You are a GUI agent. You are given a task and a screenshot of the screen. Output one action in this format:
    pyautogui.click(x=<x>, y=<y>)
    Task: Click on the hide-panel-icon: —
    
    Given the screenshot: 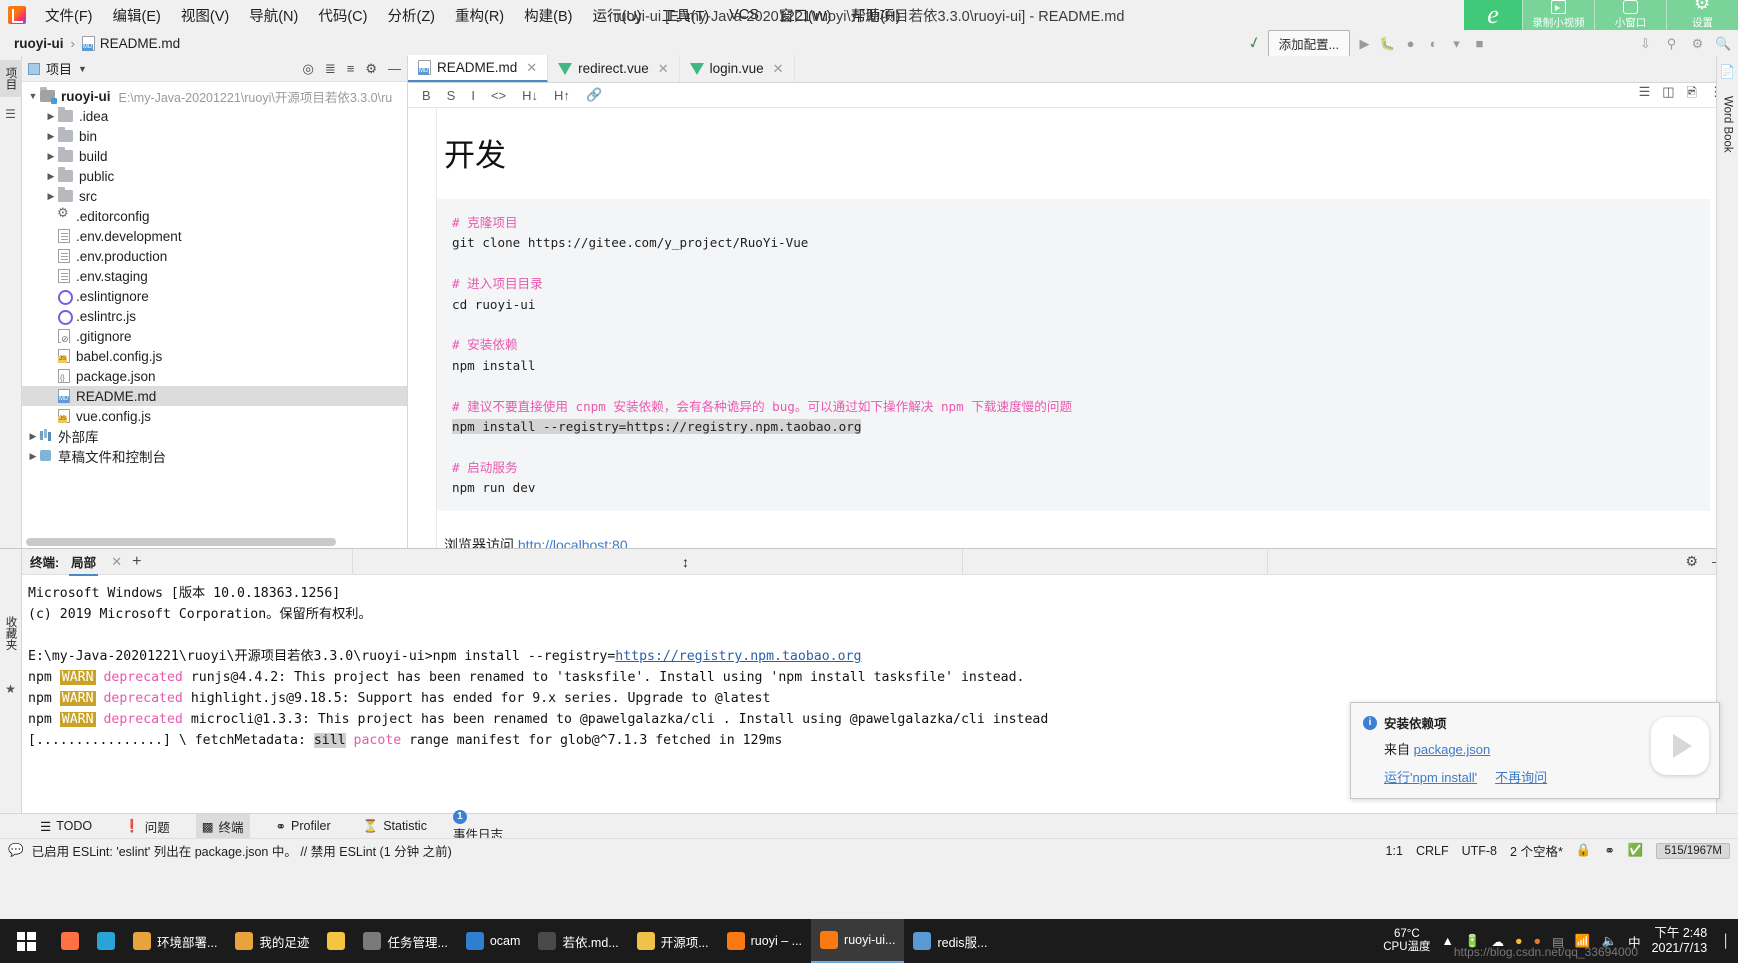 What is the action you would take?
    pyautogui.click(x=394, y=68)
    